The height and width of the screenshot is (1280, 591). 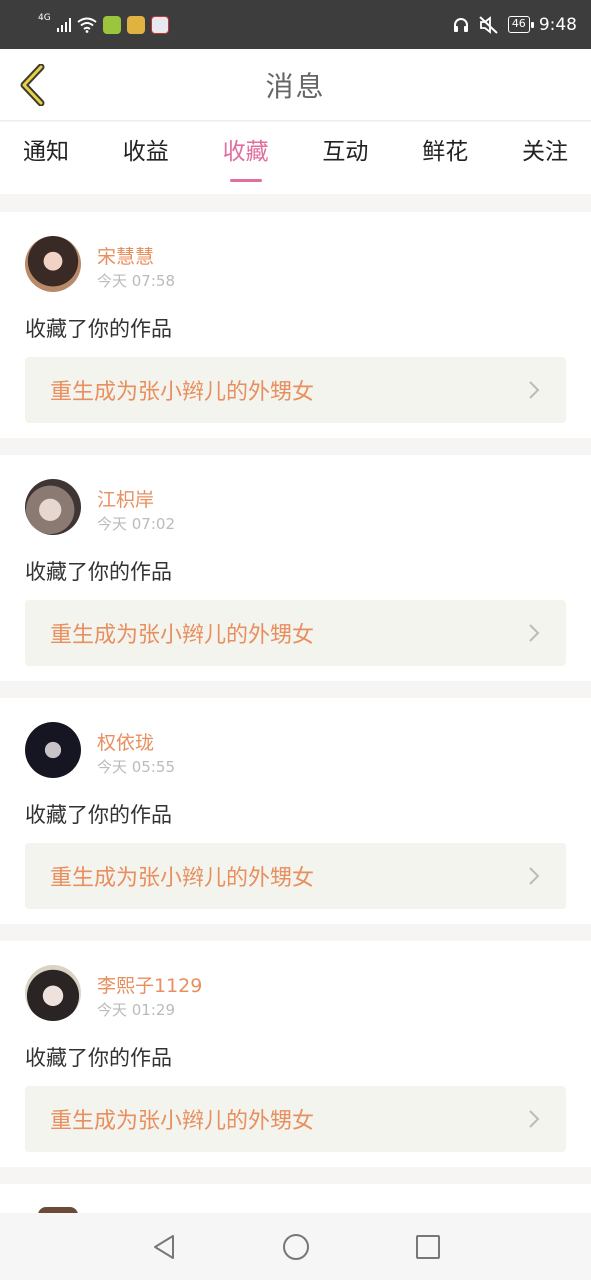 I want to click on page-title: 消息, so click(x=295, y=86).